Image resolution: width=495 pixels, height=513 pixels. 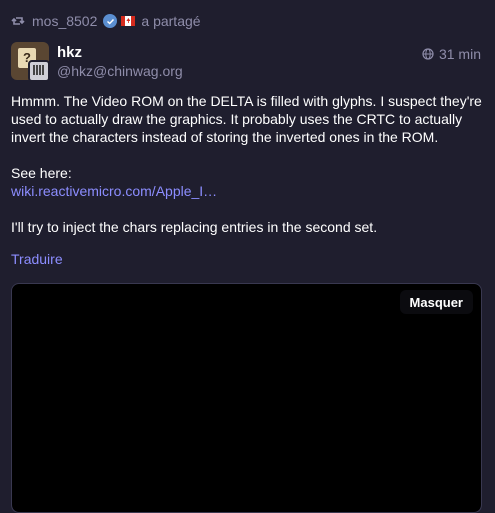 I want to click on booster-name-link: mos_8502, so click(x=64, y=21).